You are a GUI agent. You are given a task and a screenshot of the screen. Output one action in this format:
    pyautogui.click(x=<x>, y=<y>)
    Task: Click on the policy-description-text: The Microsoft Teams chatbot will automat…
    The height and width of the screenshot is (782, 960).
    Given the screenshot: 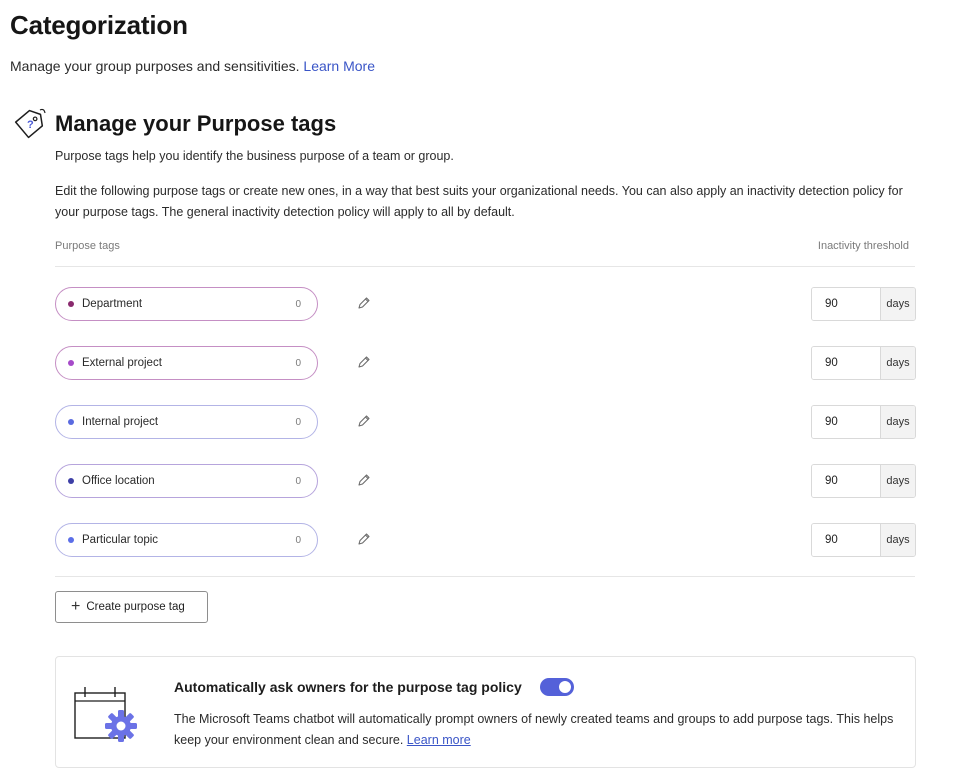 What is the action you would take?
    pyautogui.click(x=534, y=729)
    